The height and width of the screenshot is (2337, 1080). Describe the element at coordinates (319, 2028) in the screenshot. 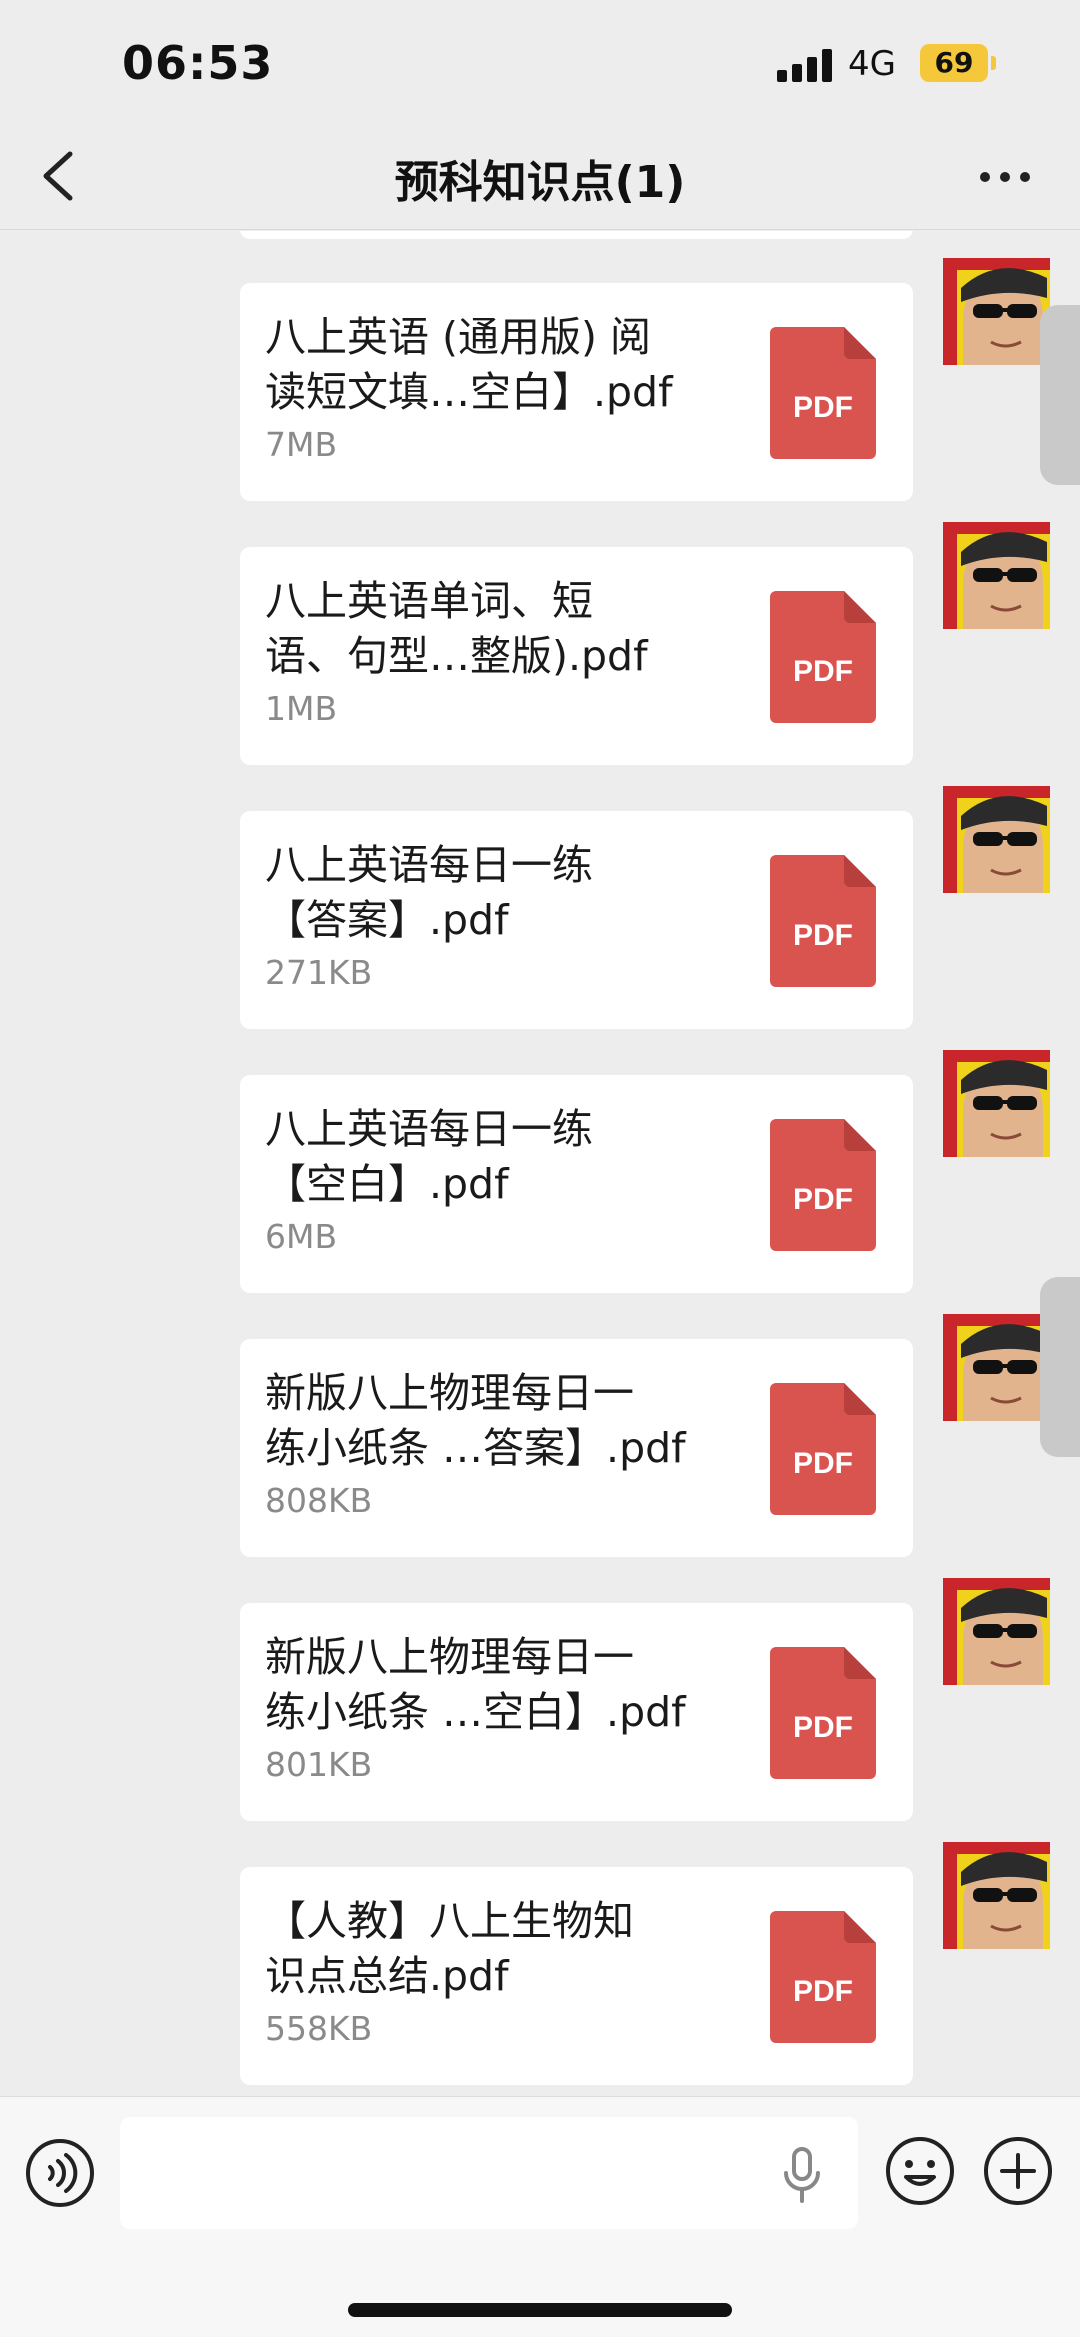

I see `file-size: 558KB` at that location.